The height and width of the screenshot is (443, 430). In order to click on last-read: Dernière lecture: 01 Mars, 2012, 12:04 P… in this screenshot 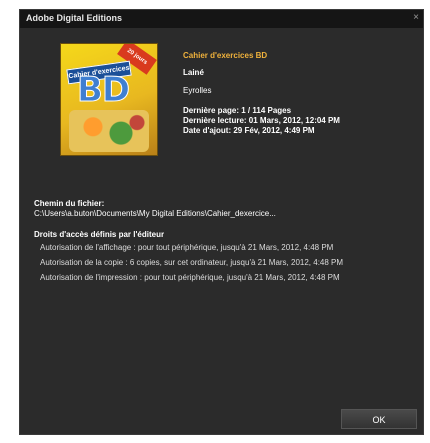, I will do `click(261, 120)`.